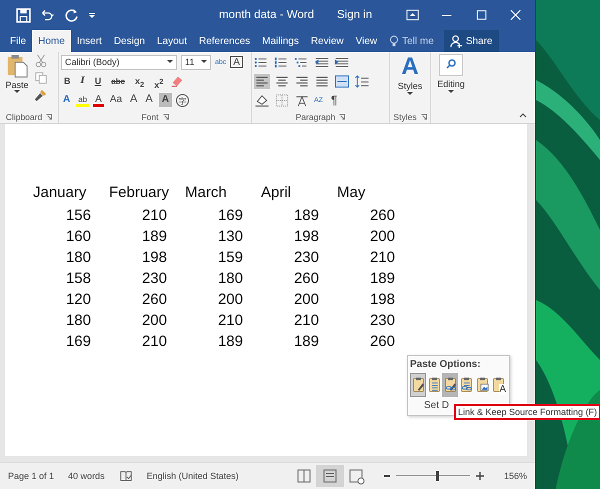 The image size is (600, 489). I want to click on close-icon, so click(515, 15).